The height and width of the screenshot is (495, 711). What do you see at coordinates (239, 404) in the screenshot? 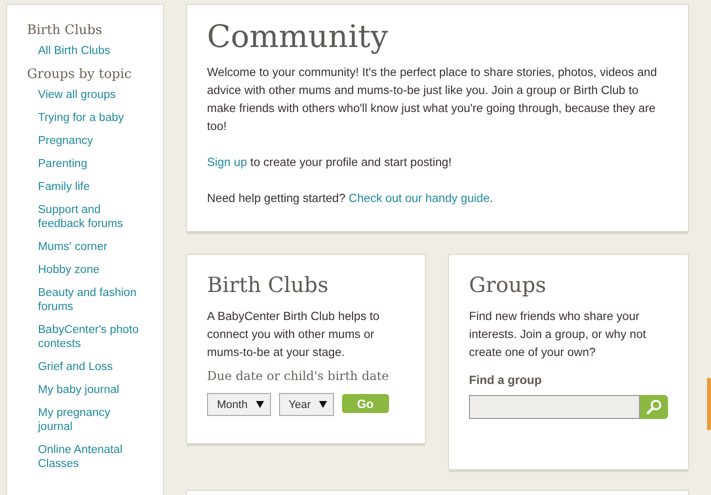
I see `select-dropdown: Month` at bounding box center [239, 404].